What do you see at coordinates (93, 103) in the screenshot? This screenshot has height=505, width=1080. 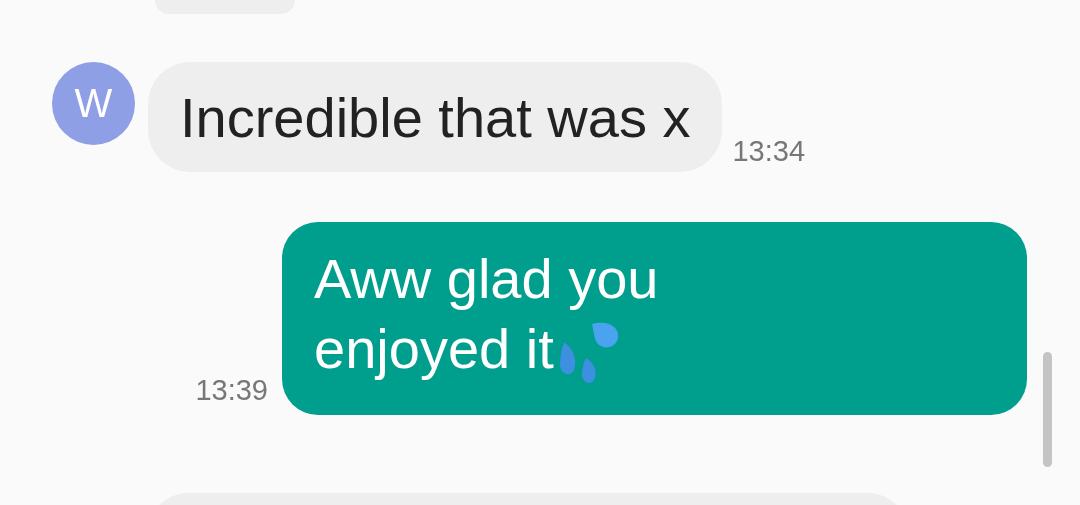 I see `avatar: W` at bounding box center [93, 103].